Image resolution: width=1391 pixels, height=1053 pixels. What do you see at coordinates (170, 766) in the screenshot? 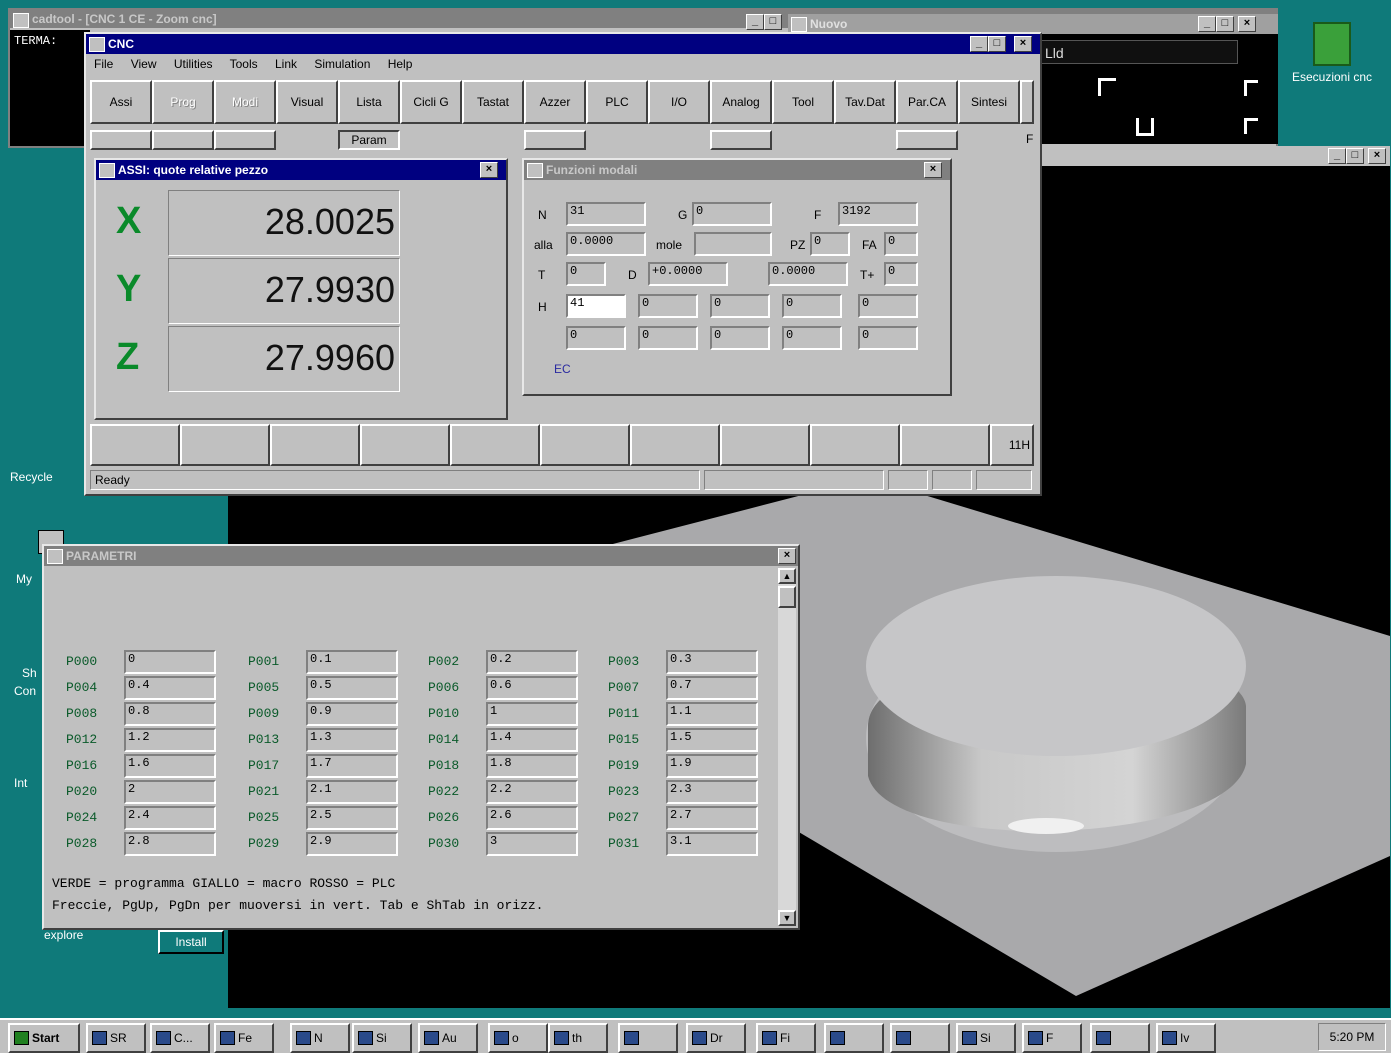
I see `param-value-field: 1.6` at bounding box center [170, 766].